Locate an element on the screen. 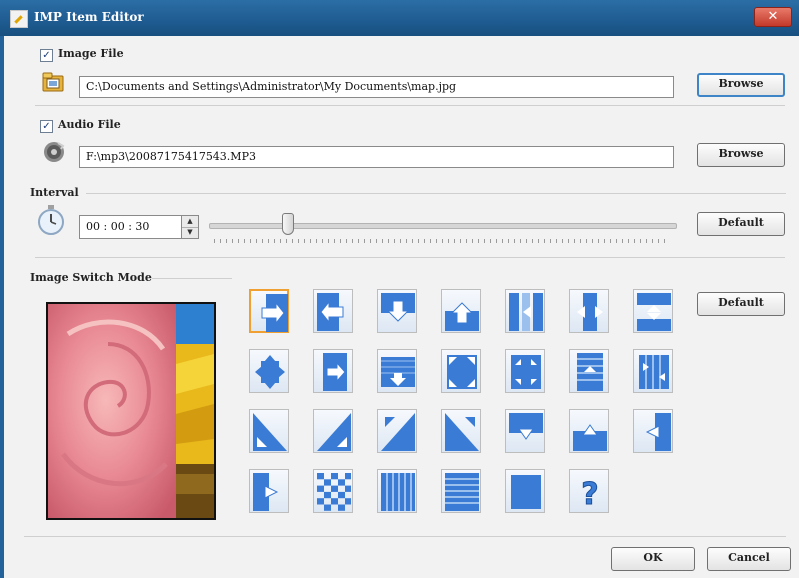 This screenshot has height=578, width=799. blinds-horizontal-icon is located at coordinates (590, 372).